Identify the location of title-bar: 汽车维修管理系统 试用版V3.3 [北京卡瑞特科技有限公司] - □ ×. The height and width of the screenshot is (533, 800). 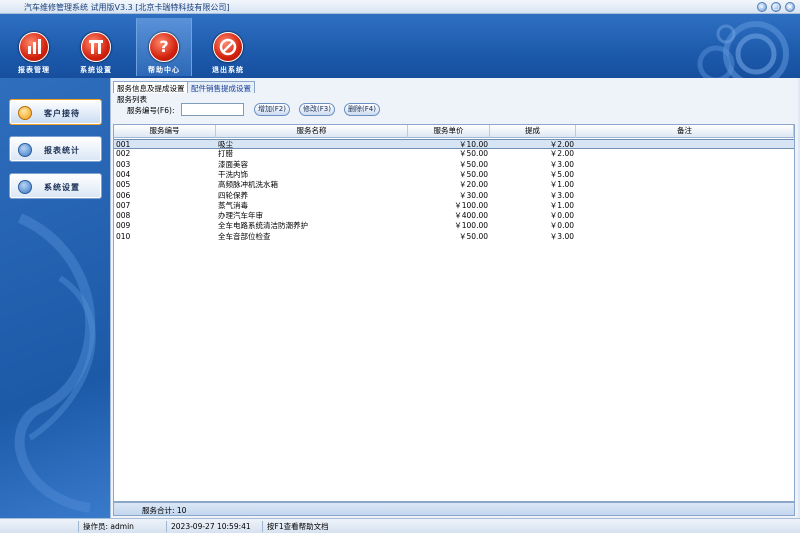
(400, 7).